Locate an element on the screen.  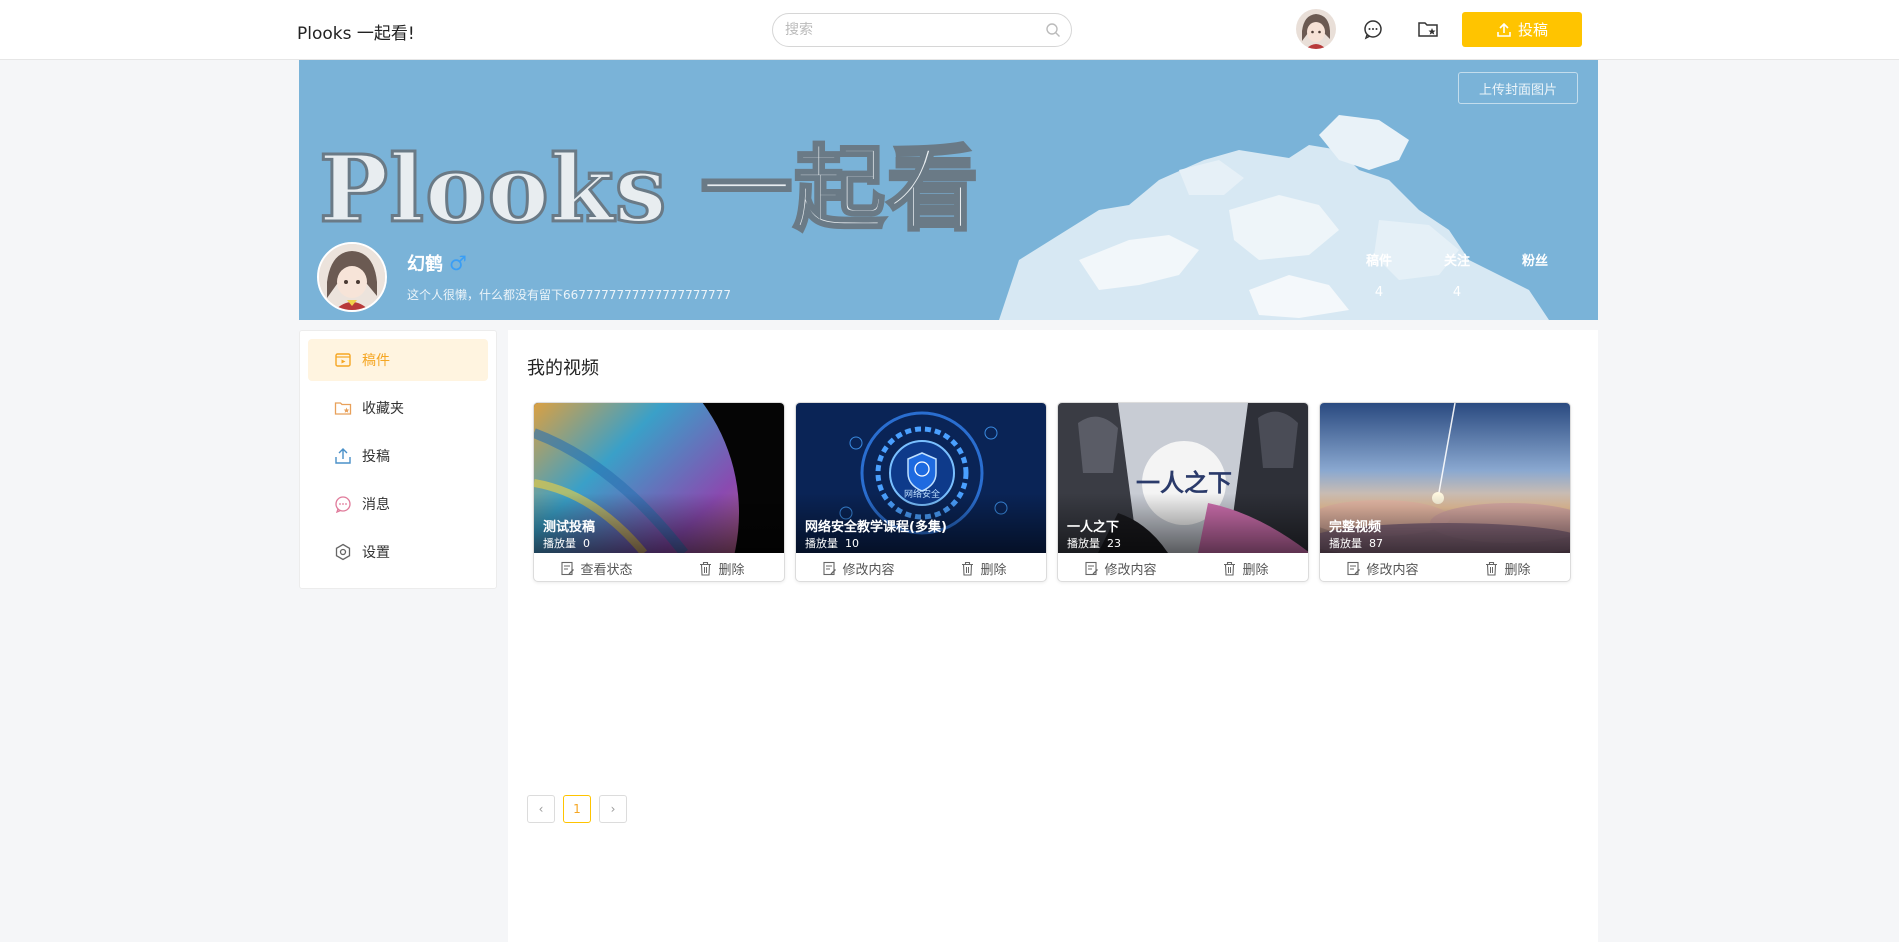
video-plays: 播放量 23 is located at coordinates (1094, 543).